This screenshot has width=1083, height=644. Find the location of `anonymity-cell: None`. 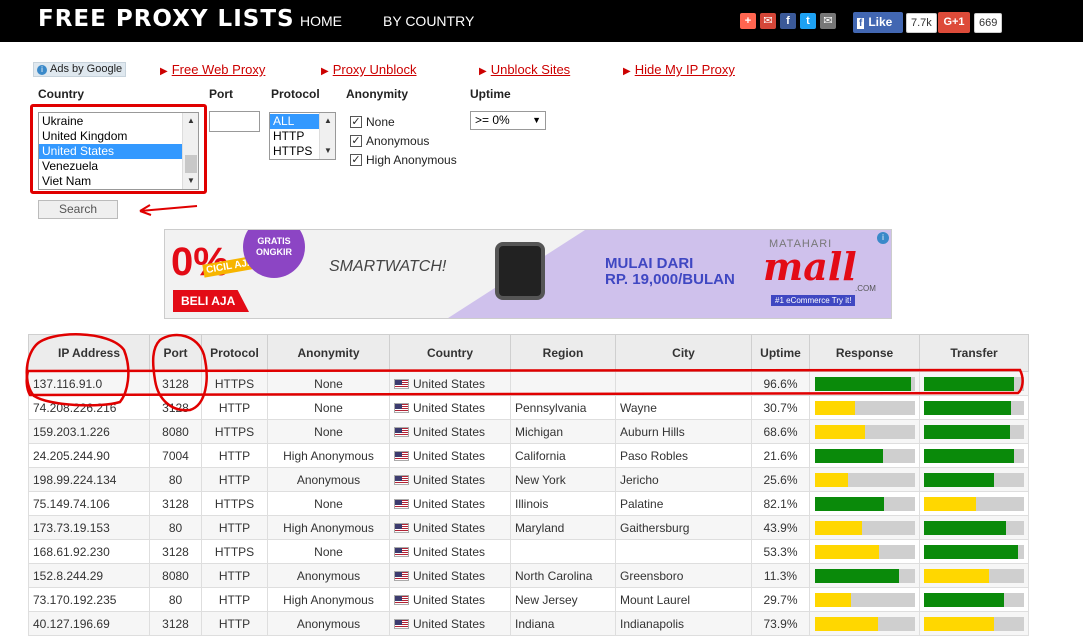

anonymity-cell: None is located at coordinates (328, 383).